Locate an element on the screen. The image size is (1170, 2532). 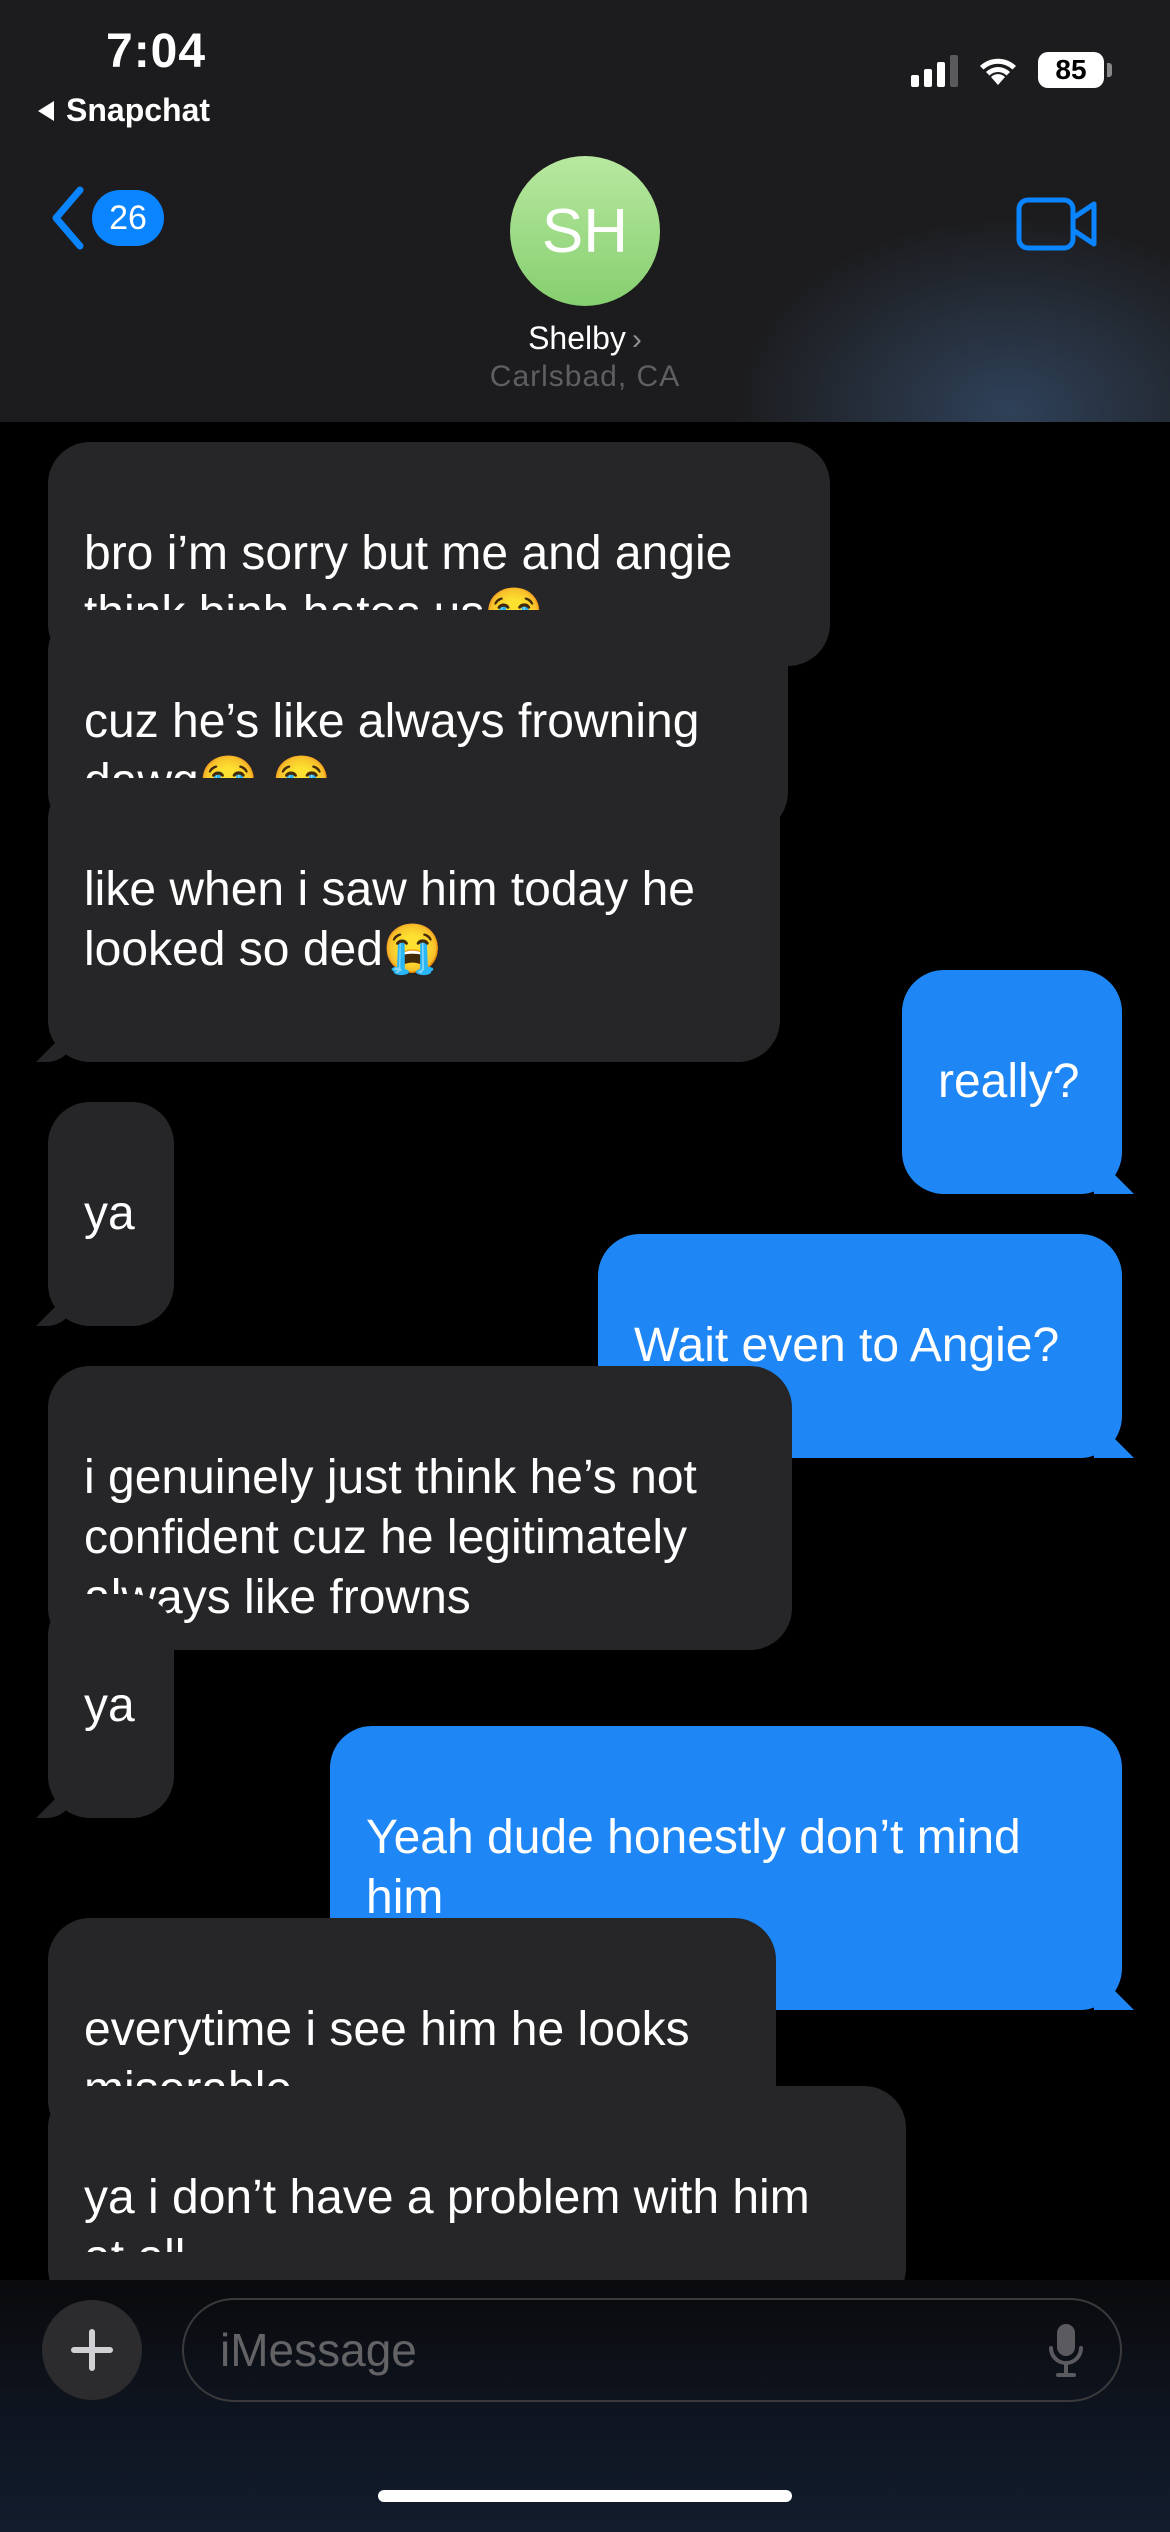
contact-name-label: Shelby is located at coordinates (577, 338).